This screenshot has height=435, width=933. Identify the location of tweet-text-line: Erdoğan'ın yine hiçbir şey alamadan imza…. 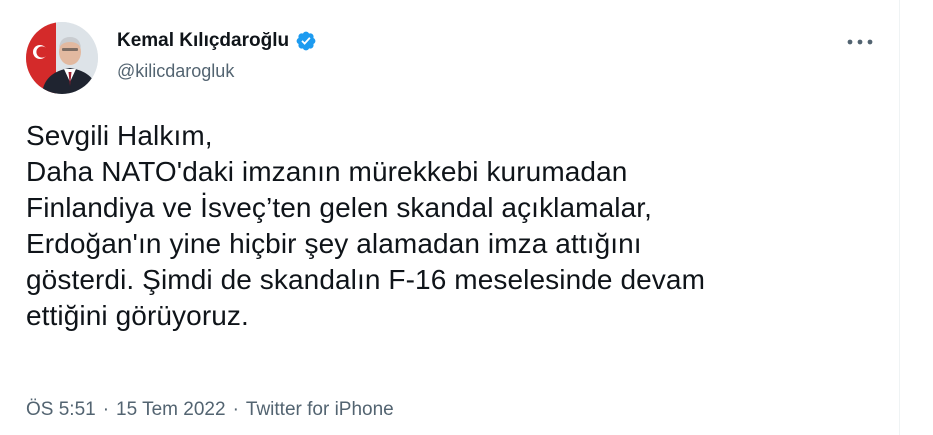
(334, 243).